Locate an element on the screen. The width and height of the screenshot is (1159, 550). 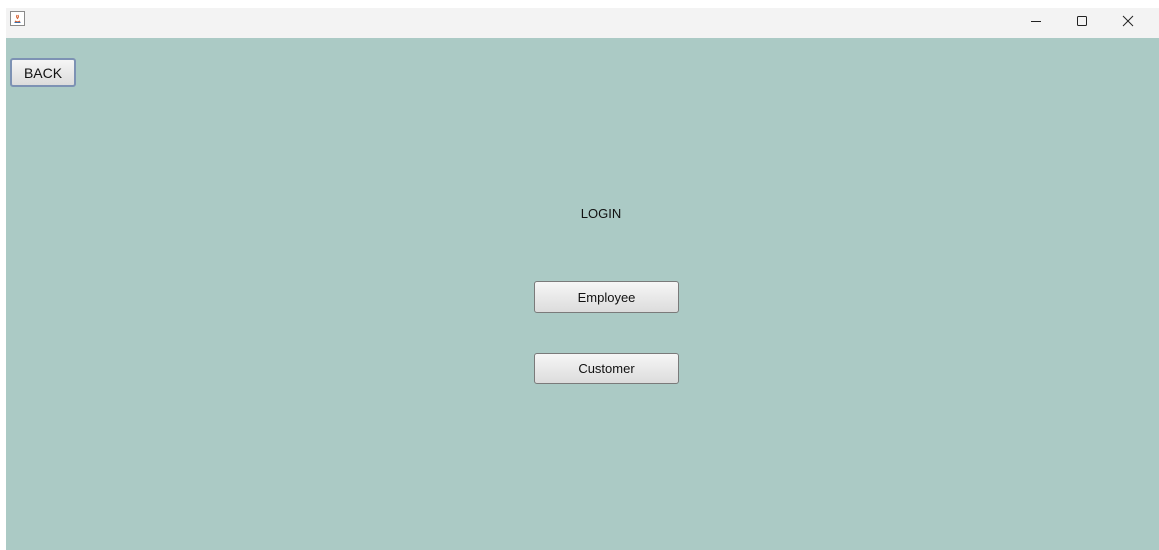
maximize-icon is located at coordinates (1082, 23).